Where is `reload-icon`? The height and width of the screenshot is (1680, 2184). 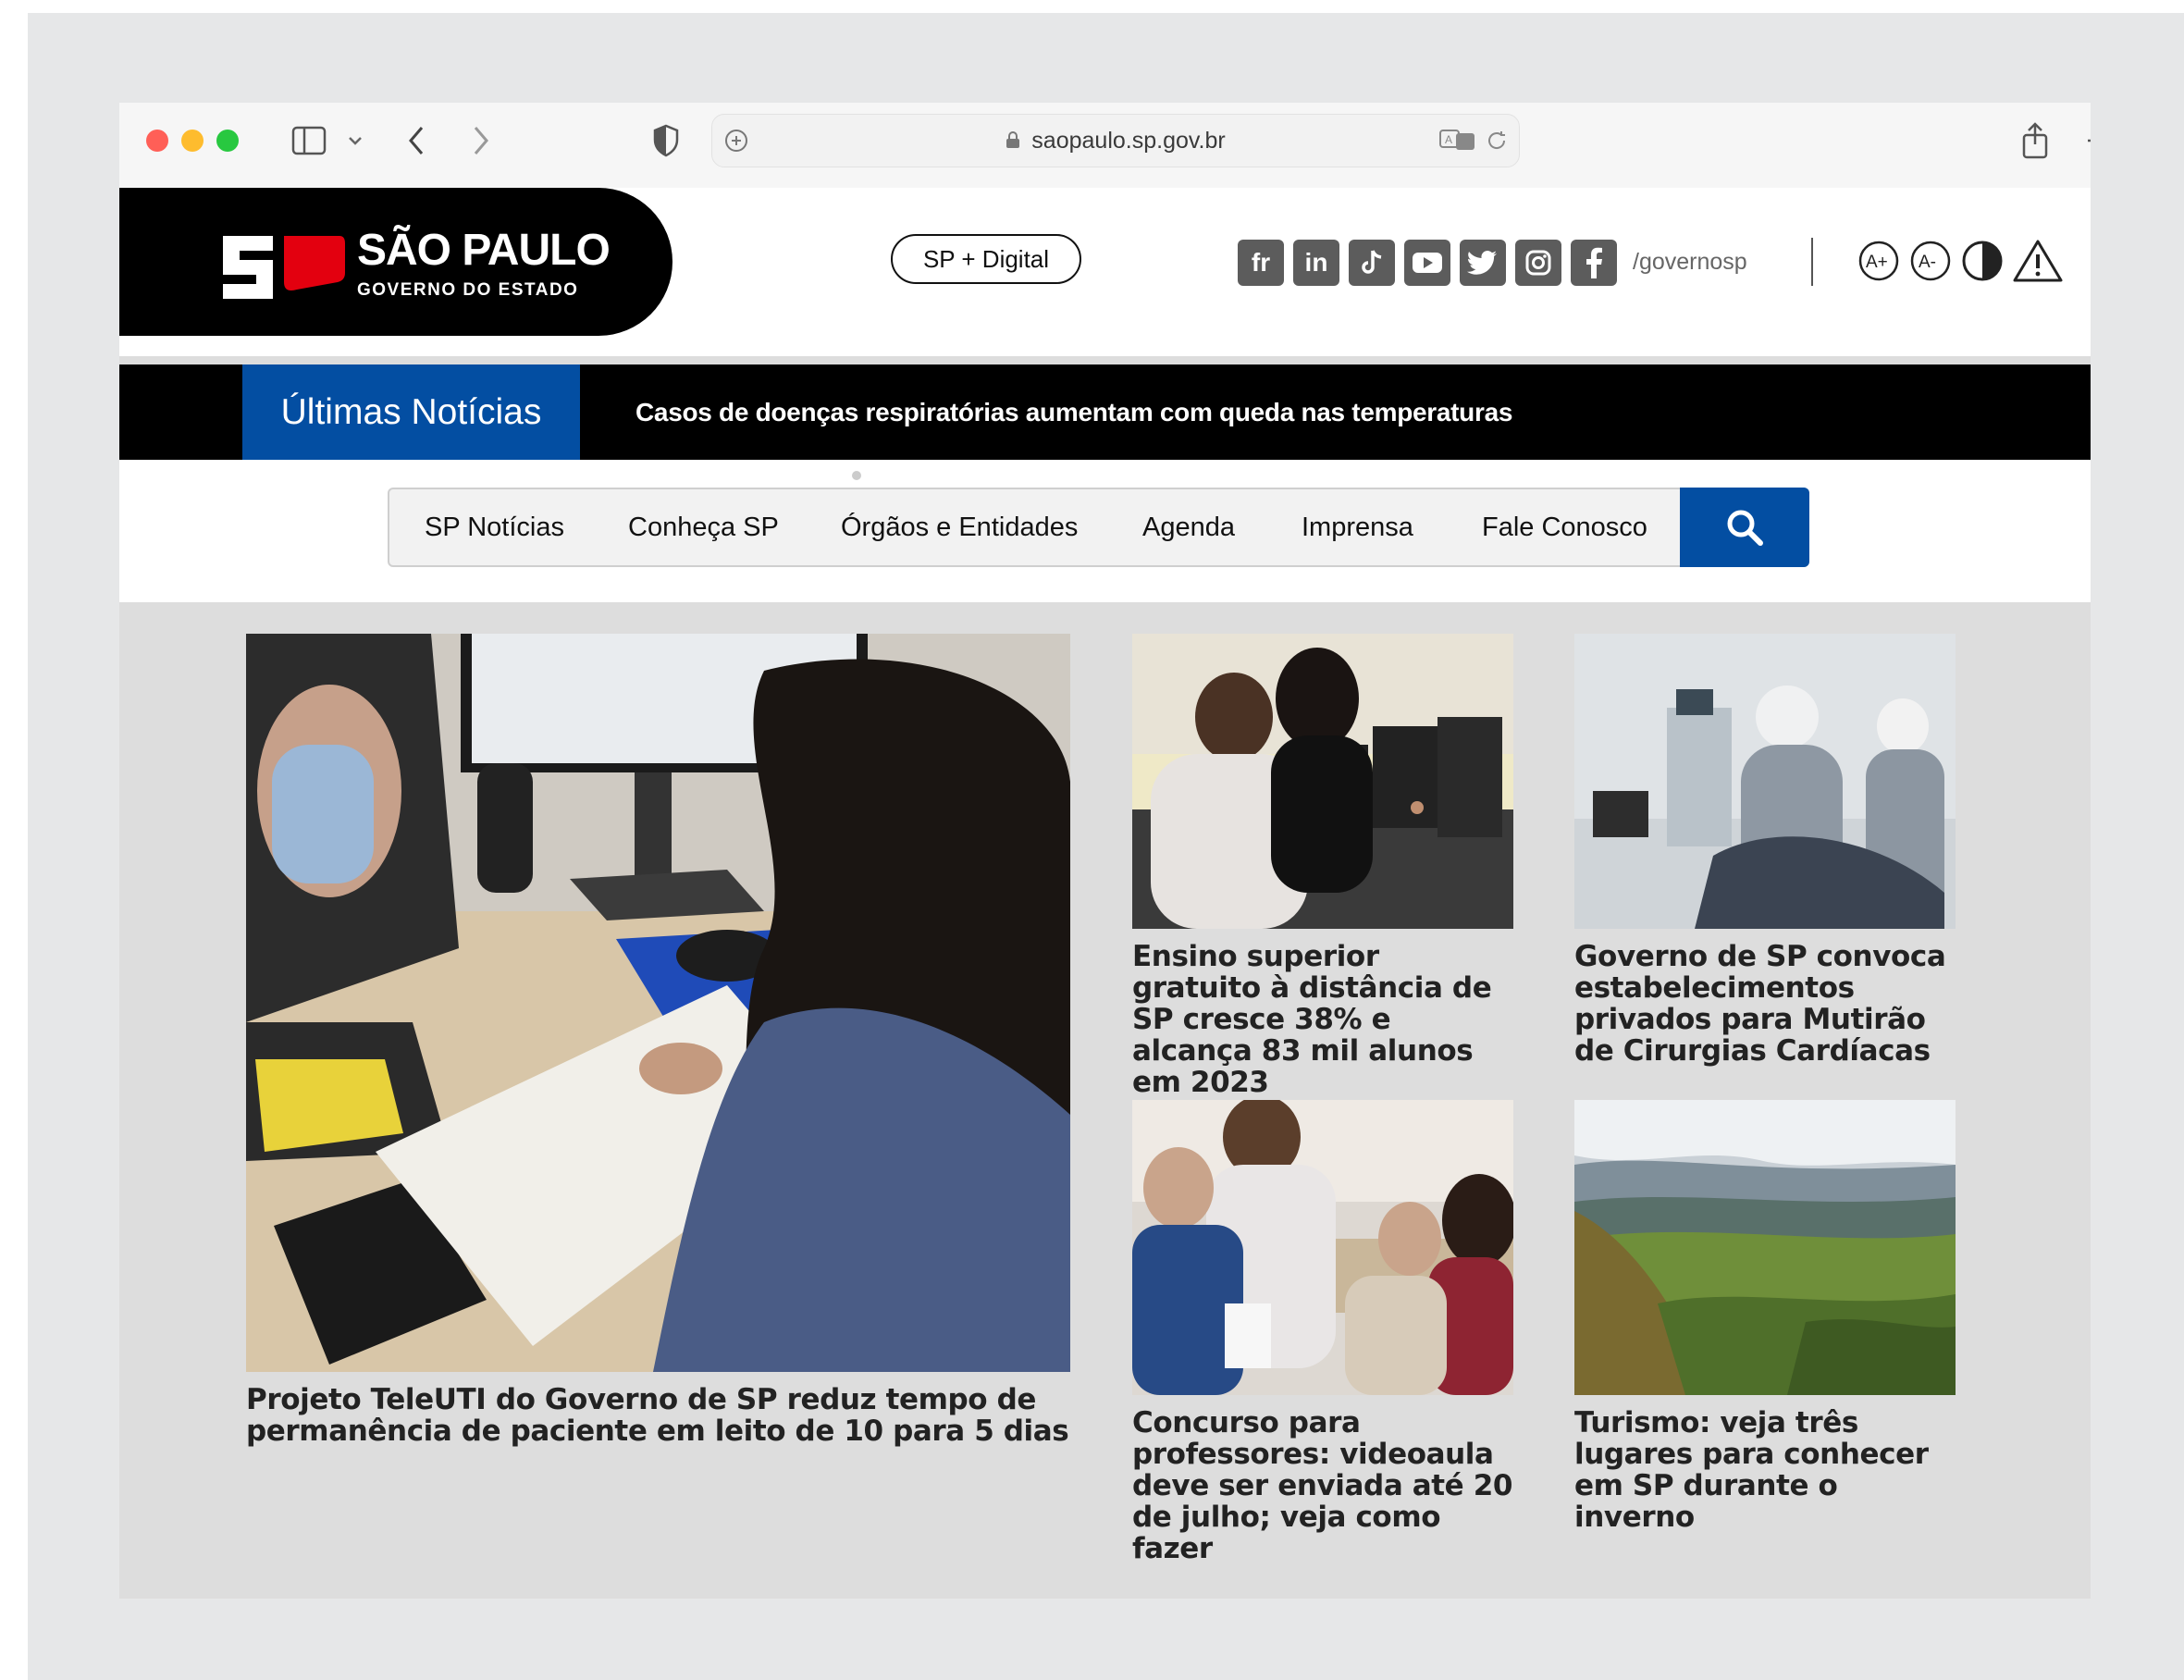
reload-icon is located at coordinates (1497, 143).